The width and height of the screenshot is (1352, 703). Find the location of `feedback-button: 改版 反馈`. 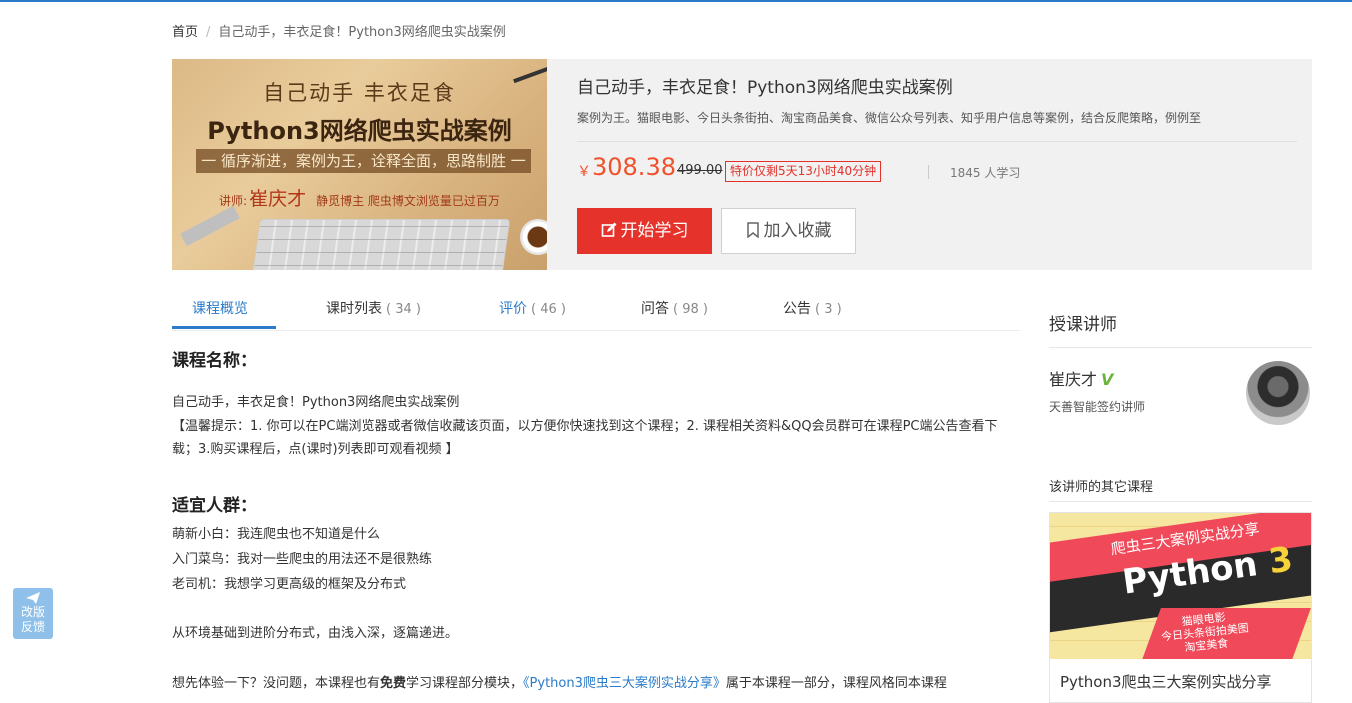

feedback-button: 改版 反馈 is located at coordinates (33, 613).